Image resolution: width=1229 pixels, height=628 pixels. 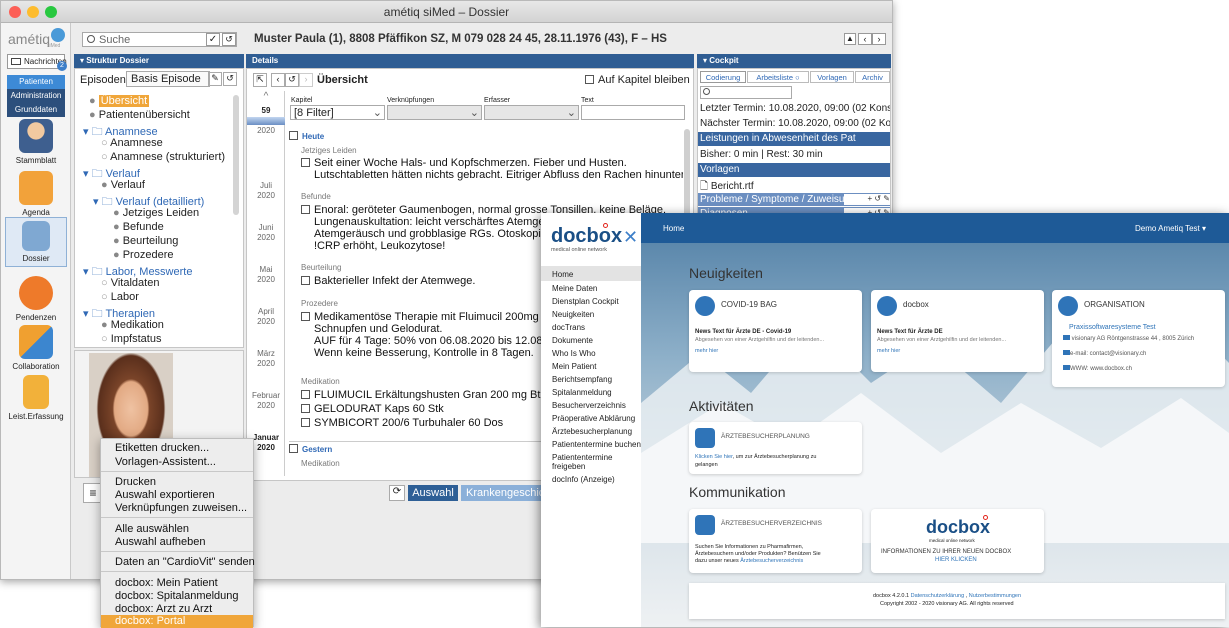 What do you see at coordinates (630, 237) in the screenshot?
I see `close-icon: ✕` at bounding box center [630, 237].